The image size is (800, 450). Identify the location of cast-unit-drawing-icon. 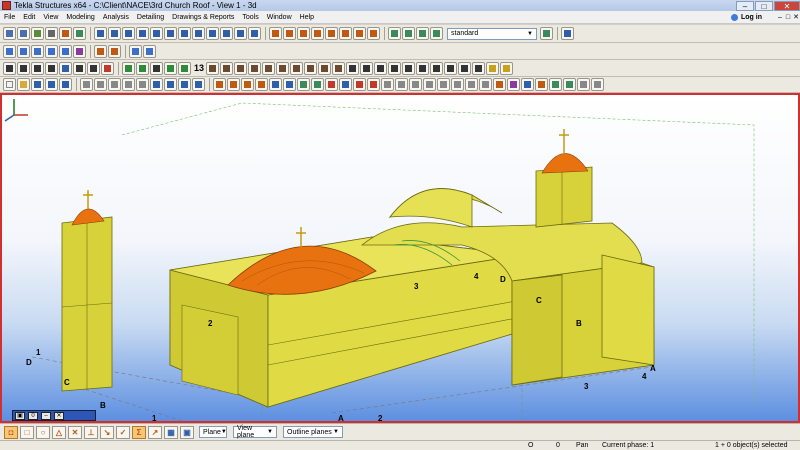
(241, 68).